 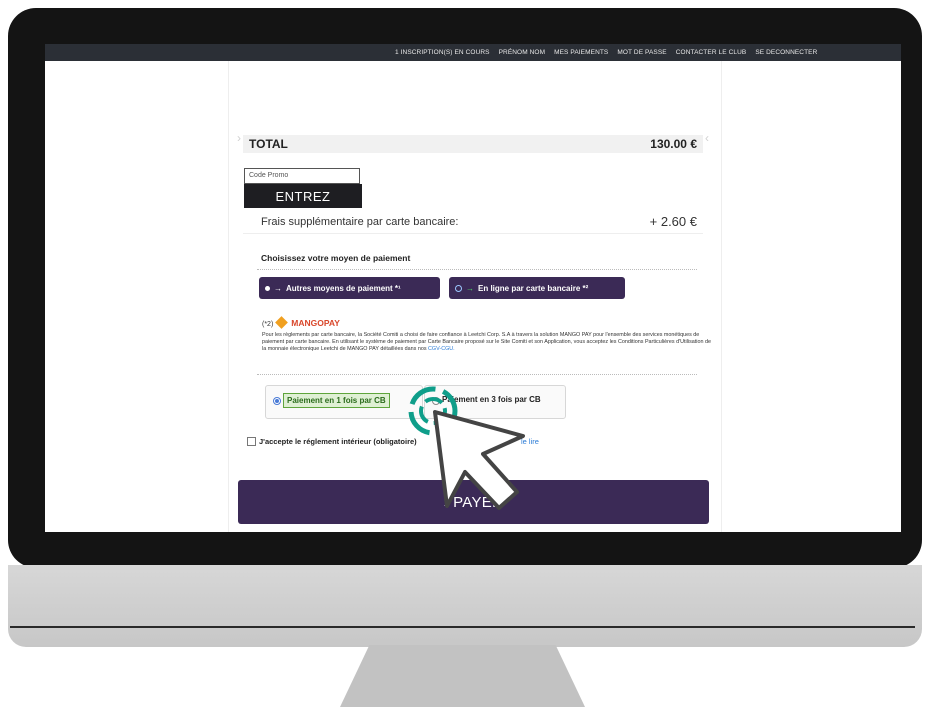 I want to click on card-fees-label: Frais supplémentaire par carte bancaire:, so click(x=360, y=222).